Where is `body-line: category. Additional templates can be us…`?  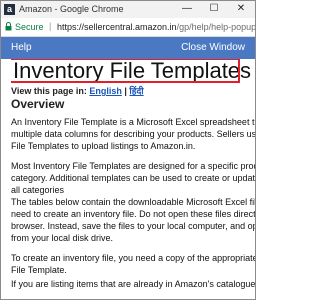
body-line: category. Additional templates can be us… is located at coordinates (133, 178).